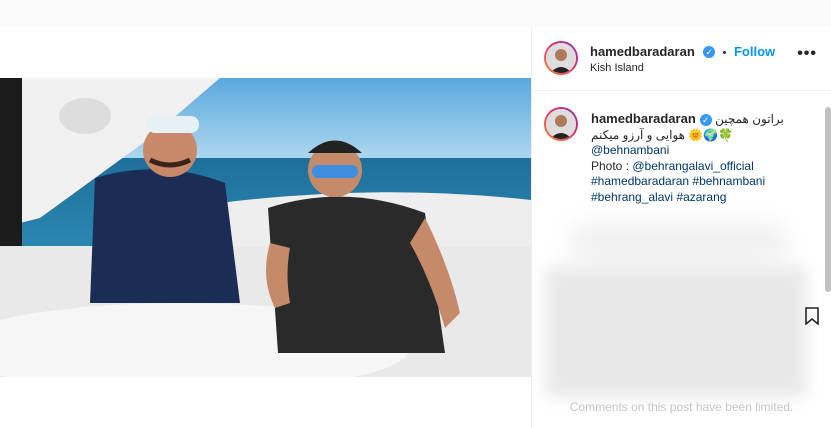  What do you see at coordinates (706, 198) in the screenshot?
I see `hashtag-links: #behrang_alavi #azarang` at bounding box center [706, 198].